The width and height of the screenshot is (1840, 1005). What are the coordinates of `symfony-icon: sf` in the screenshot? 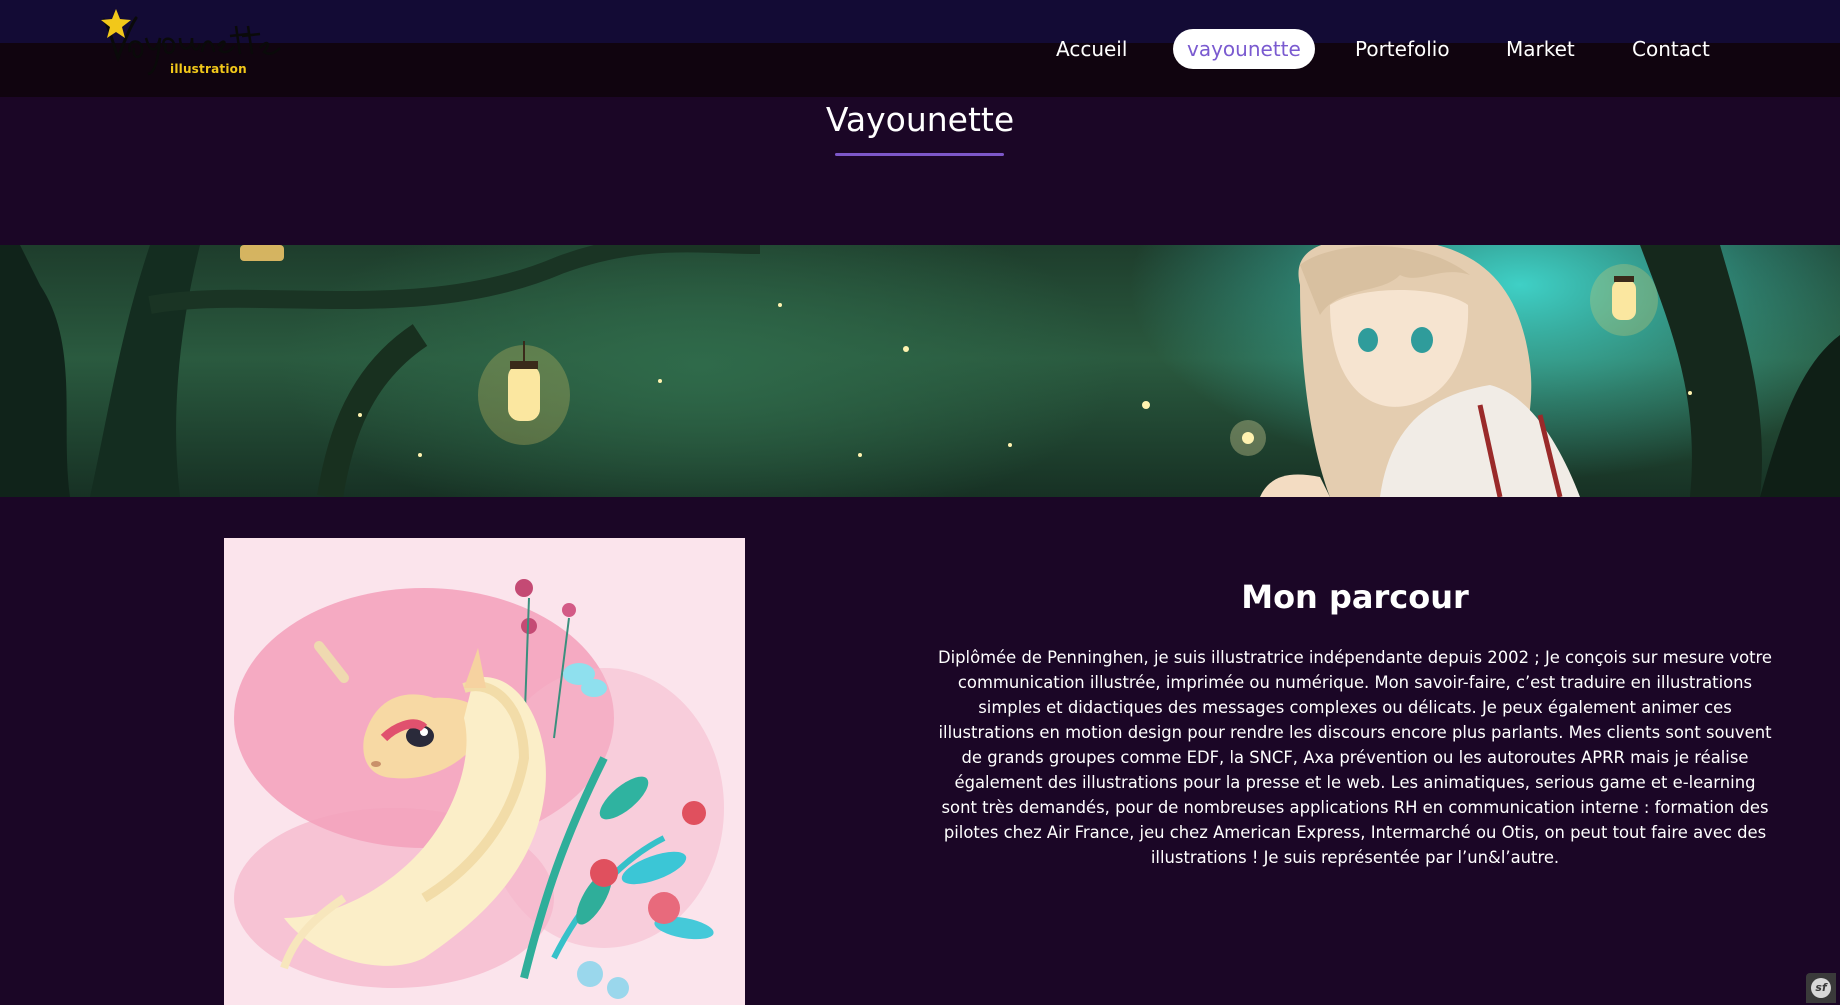 It's located at (1821, 988).